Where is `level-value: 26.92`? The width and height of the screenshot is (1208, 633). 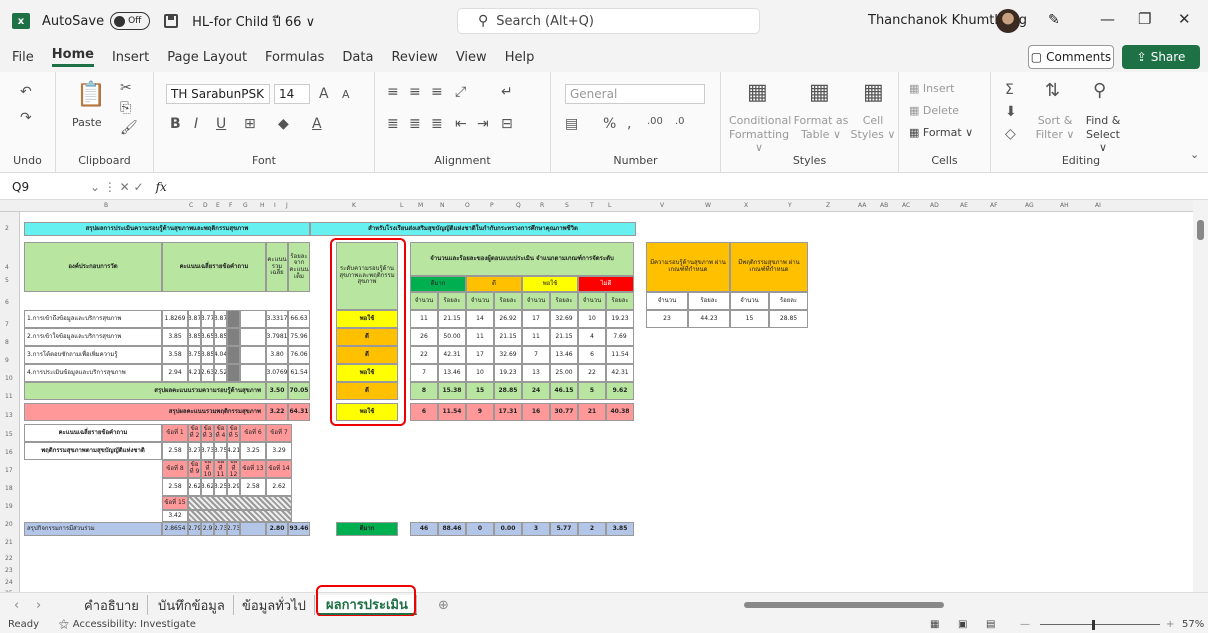 level-value: 26.92 is located at coordinates (508, 319).